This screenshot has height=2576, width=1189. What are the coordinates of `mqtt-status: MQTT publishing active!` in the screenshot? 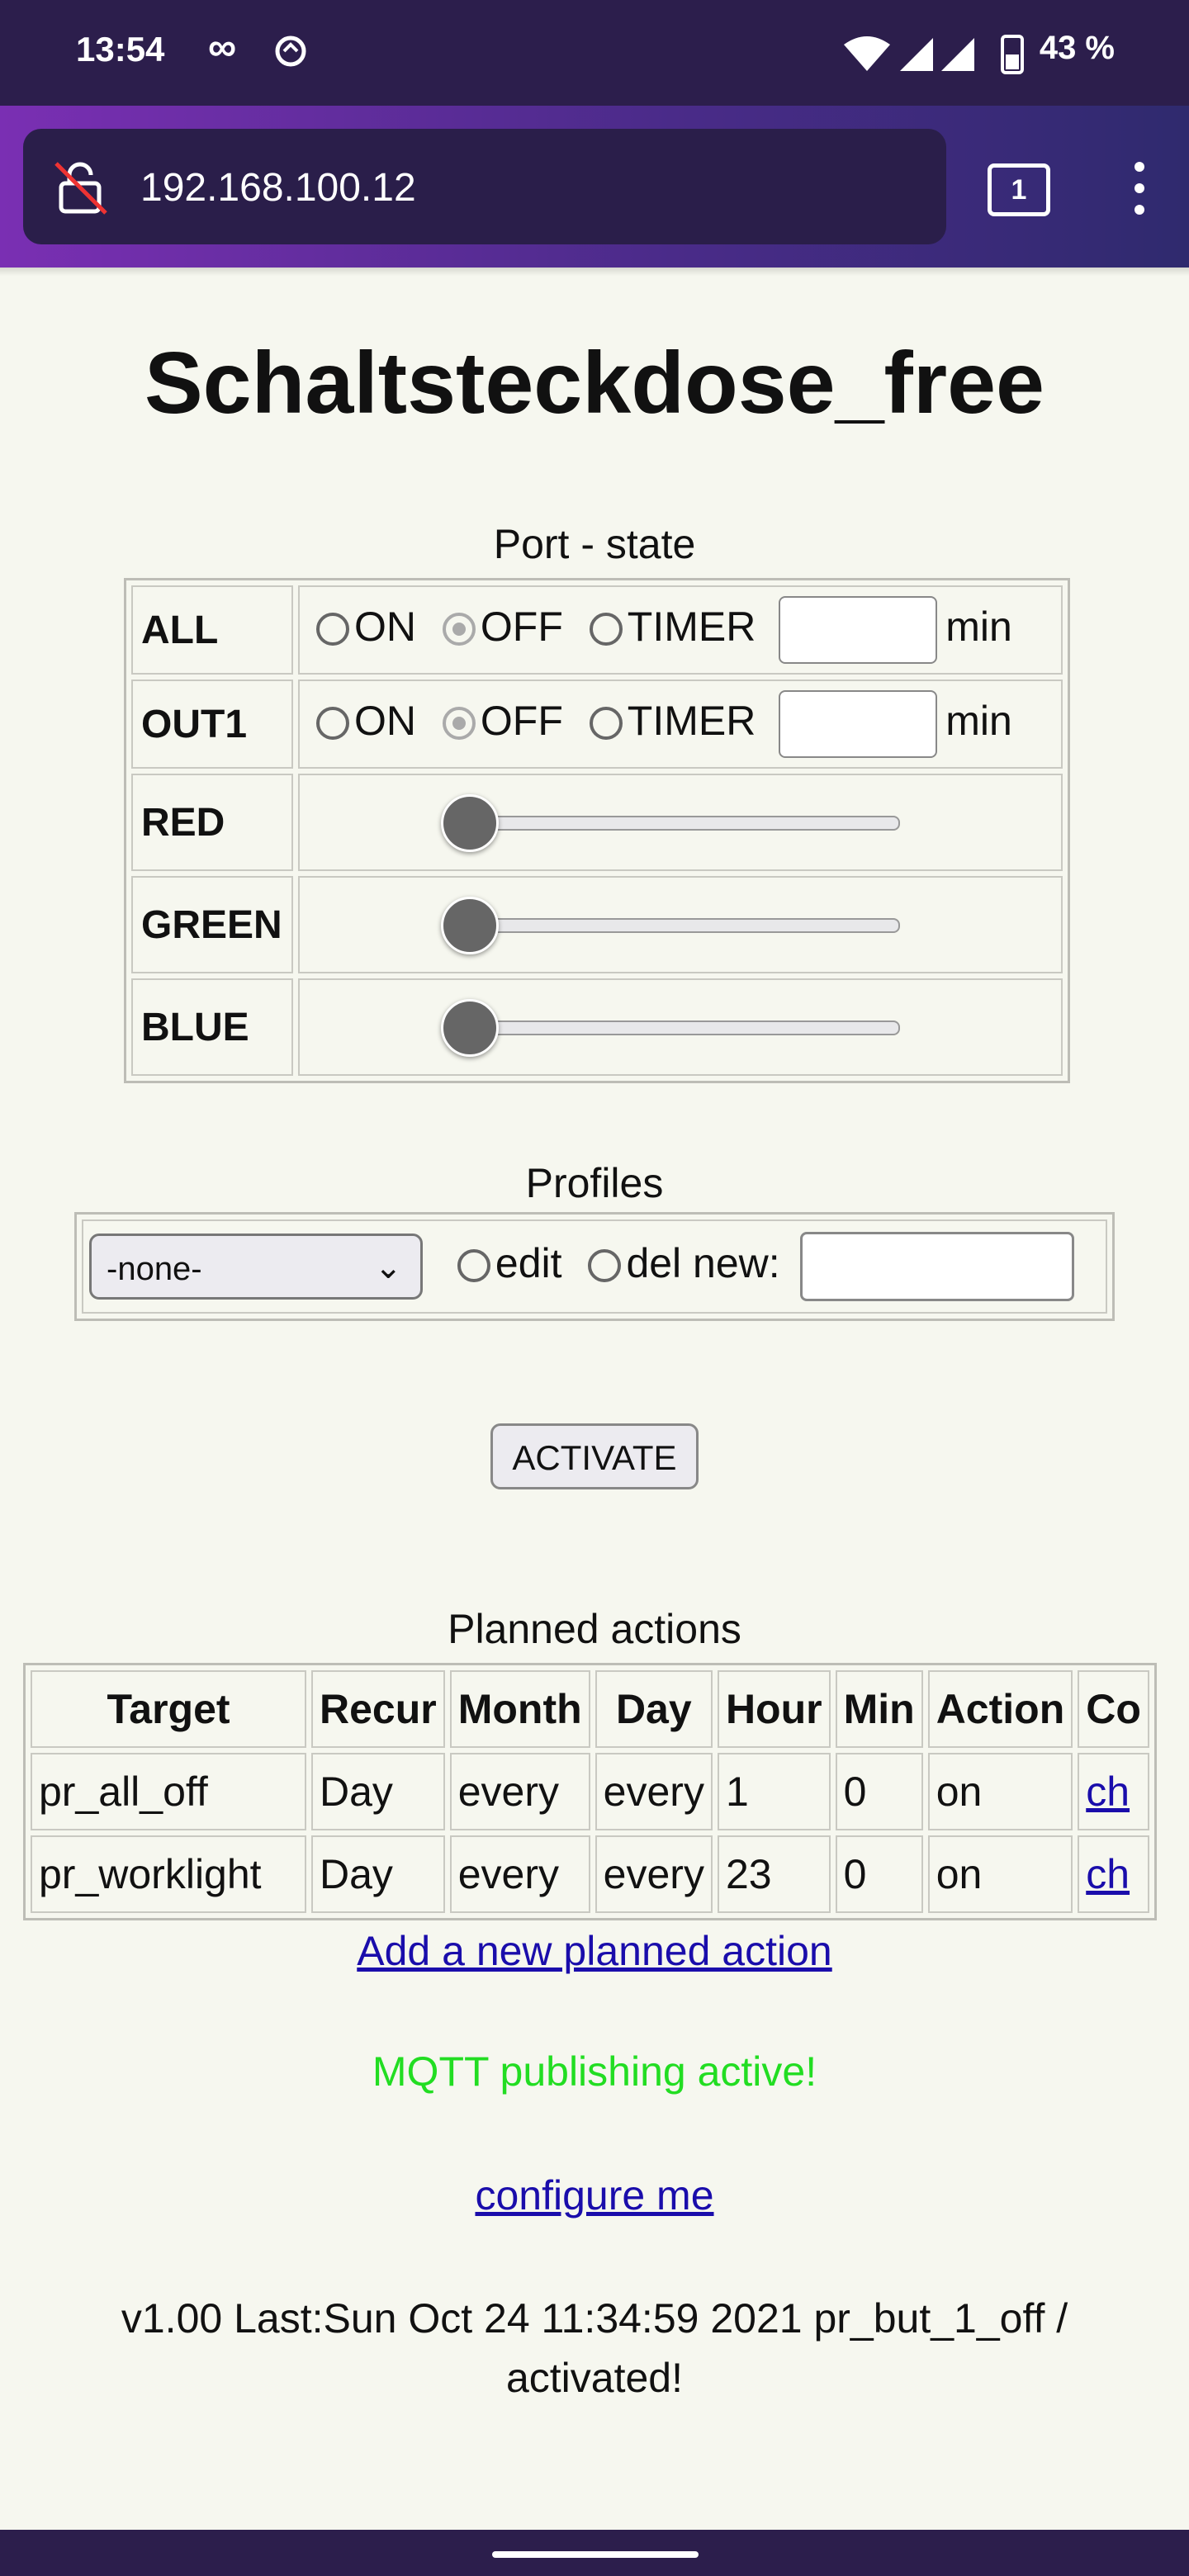 It's located at (594, 2071).